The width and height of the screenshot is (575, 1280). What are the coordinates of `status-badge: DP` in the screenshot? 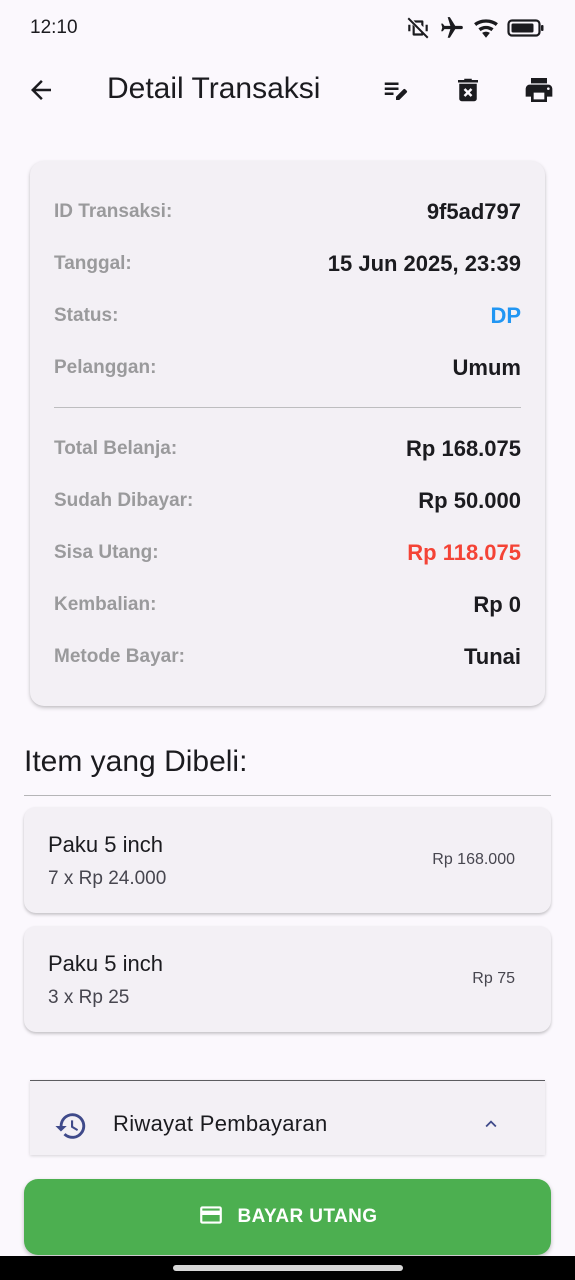 It's located at (505, 315).